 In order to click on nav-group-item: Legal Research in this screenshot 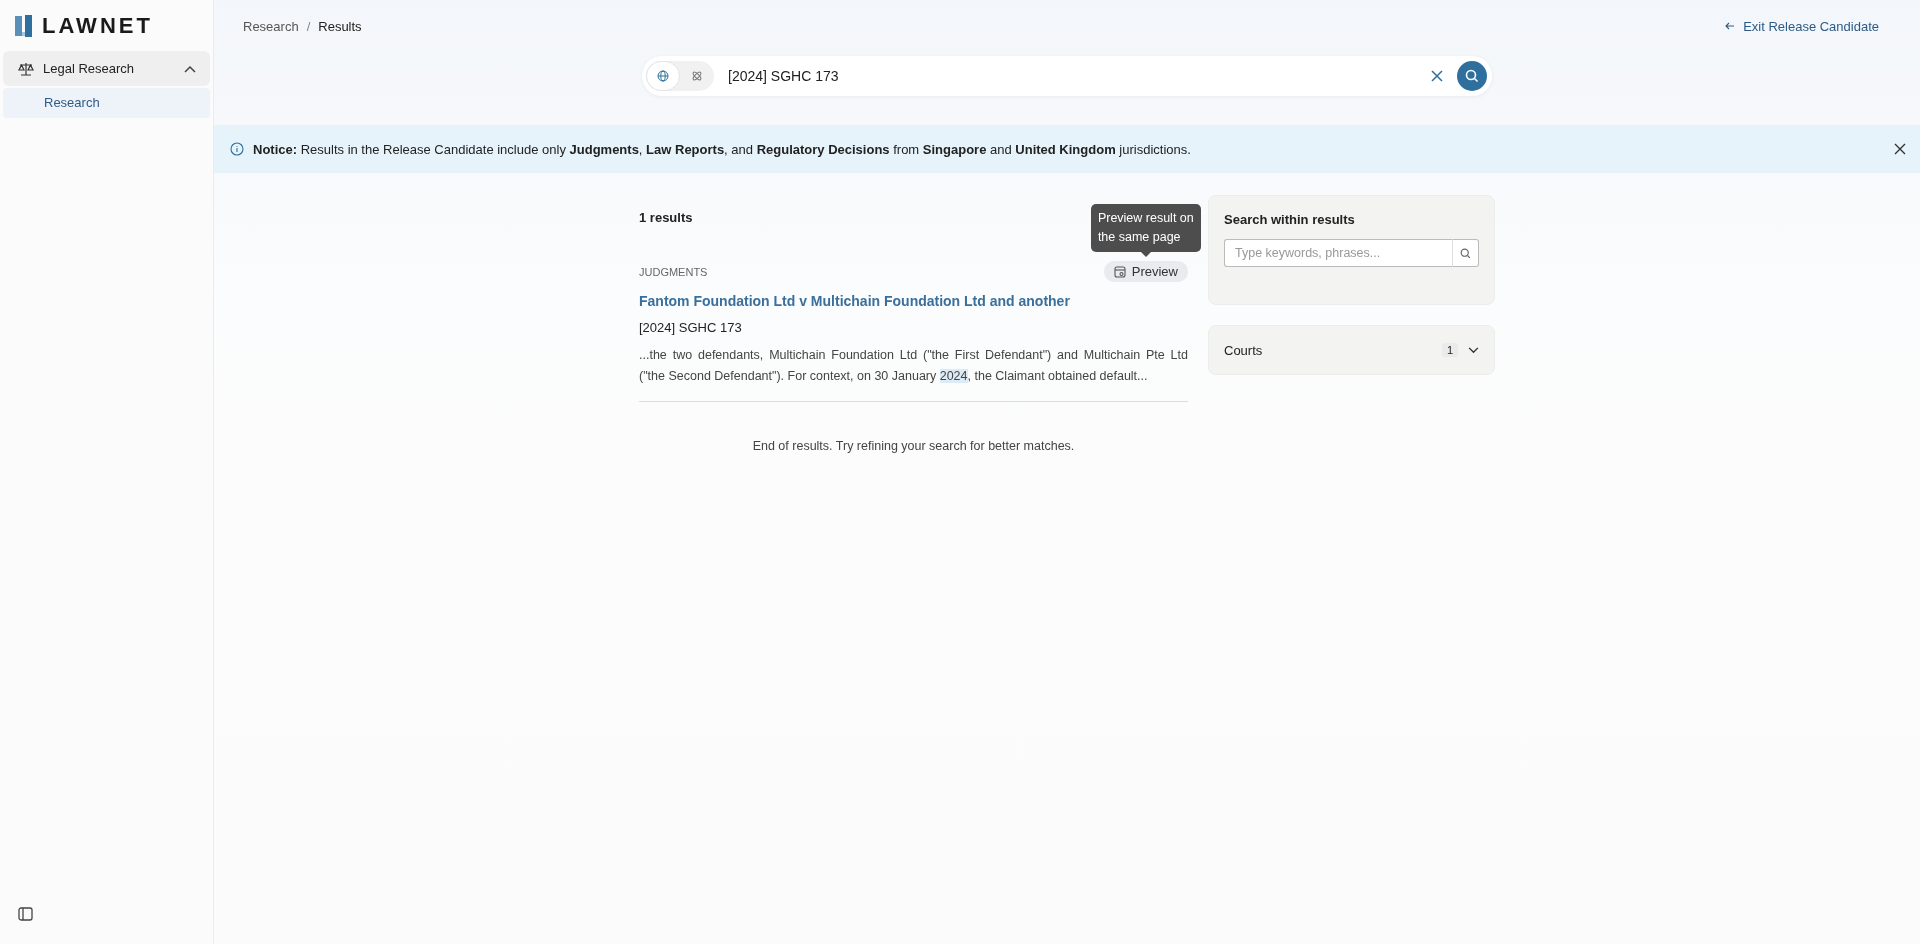, I will do `click(106, 68)`.